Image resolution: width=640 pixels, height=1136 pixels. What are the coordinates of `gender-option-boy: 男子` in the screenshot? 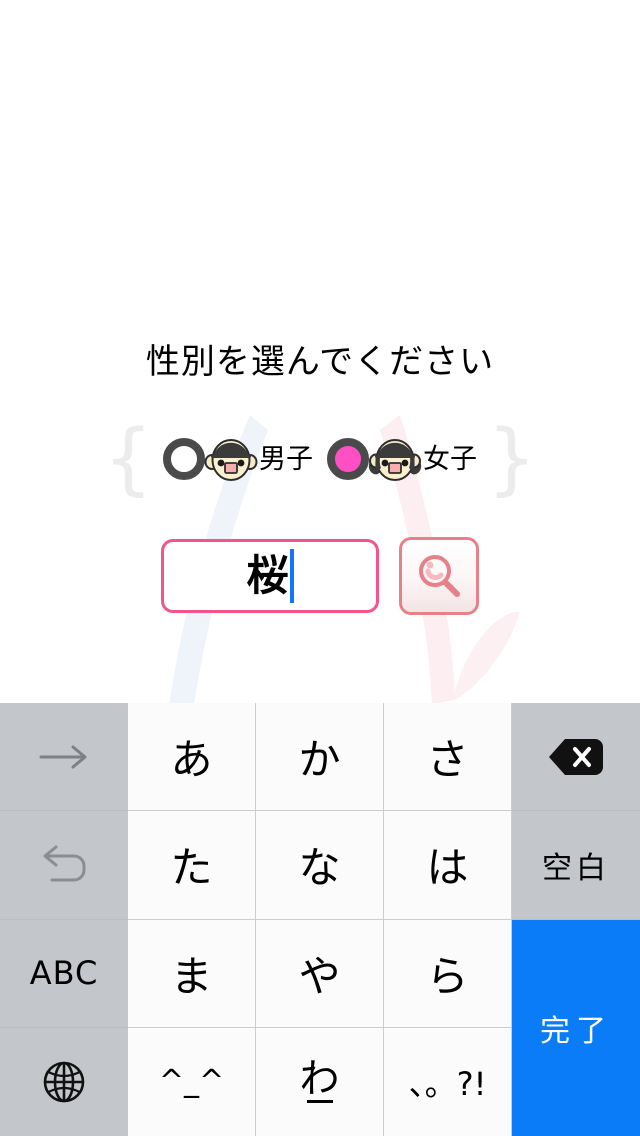 It's located at (238, 459).